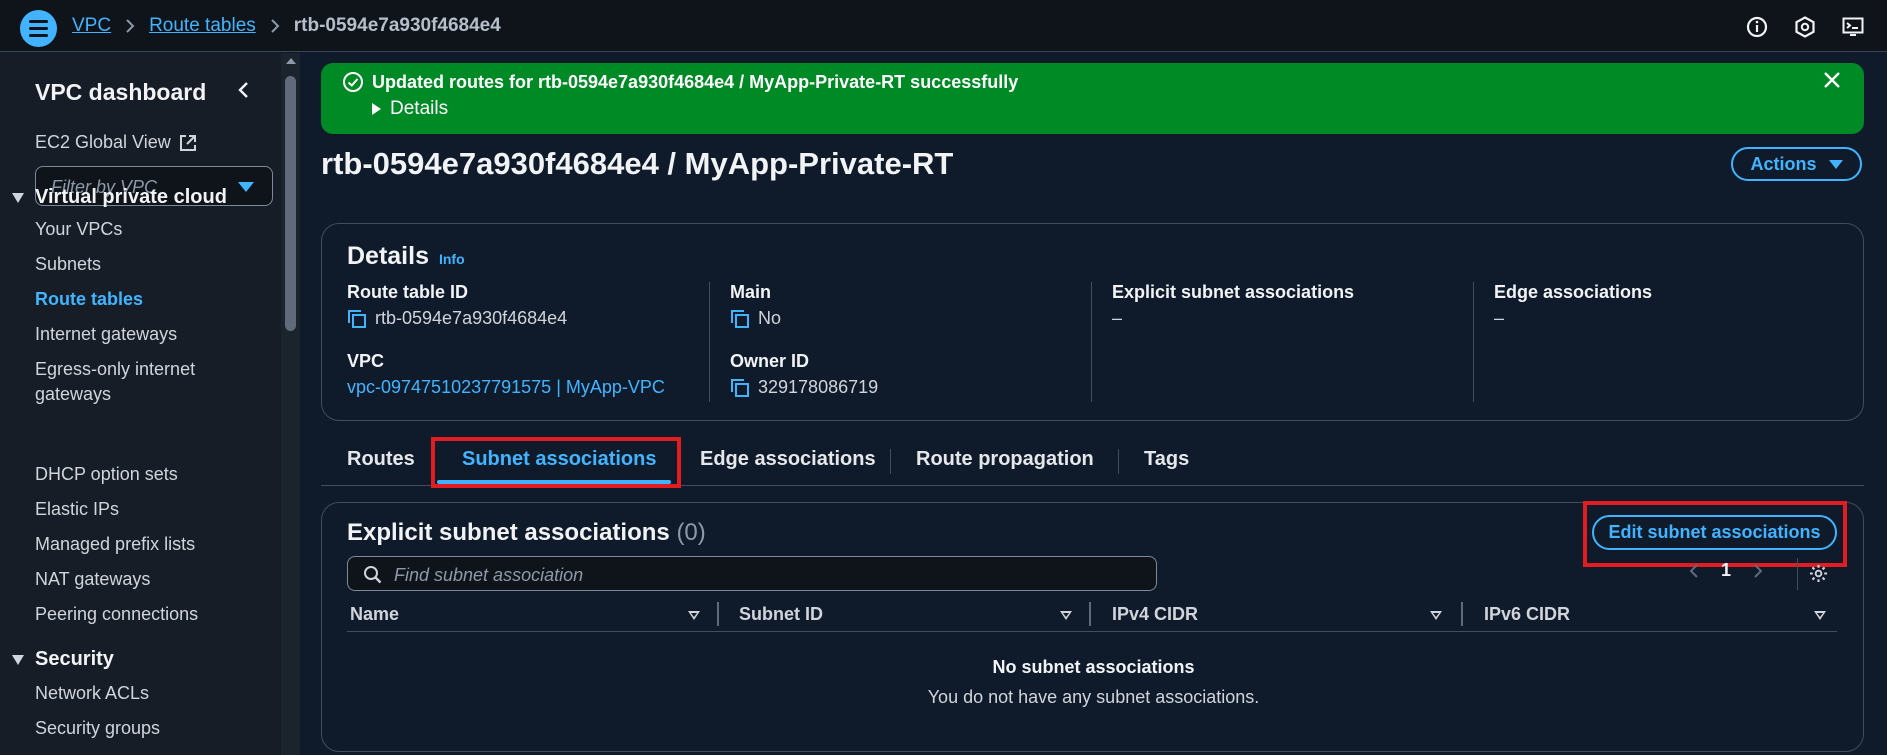 The width and height of the screenshot is (1887, 755). I want to click on empty-state-text: You do not have any subnet associations., so click(1093, 697).